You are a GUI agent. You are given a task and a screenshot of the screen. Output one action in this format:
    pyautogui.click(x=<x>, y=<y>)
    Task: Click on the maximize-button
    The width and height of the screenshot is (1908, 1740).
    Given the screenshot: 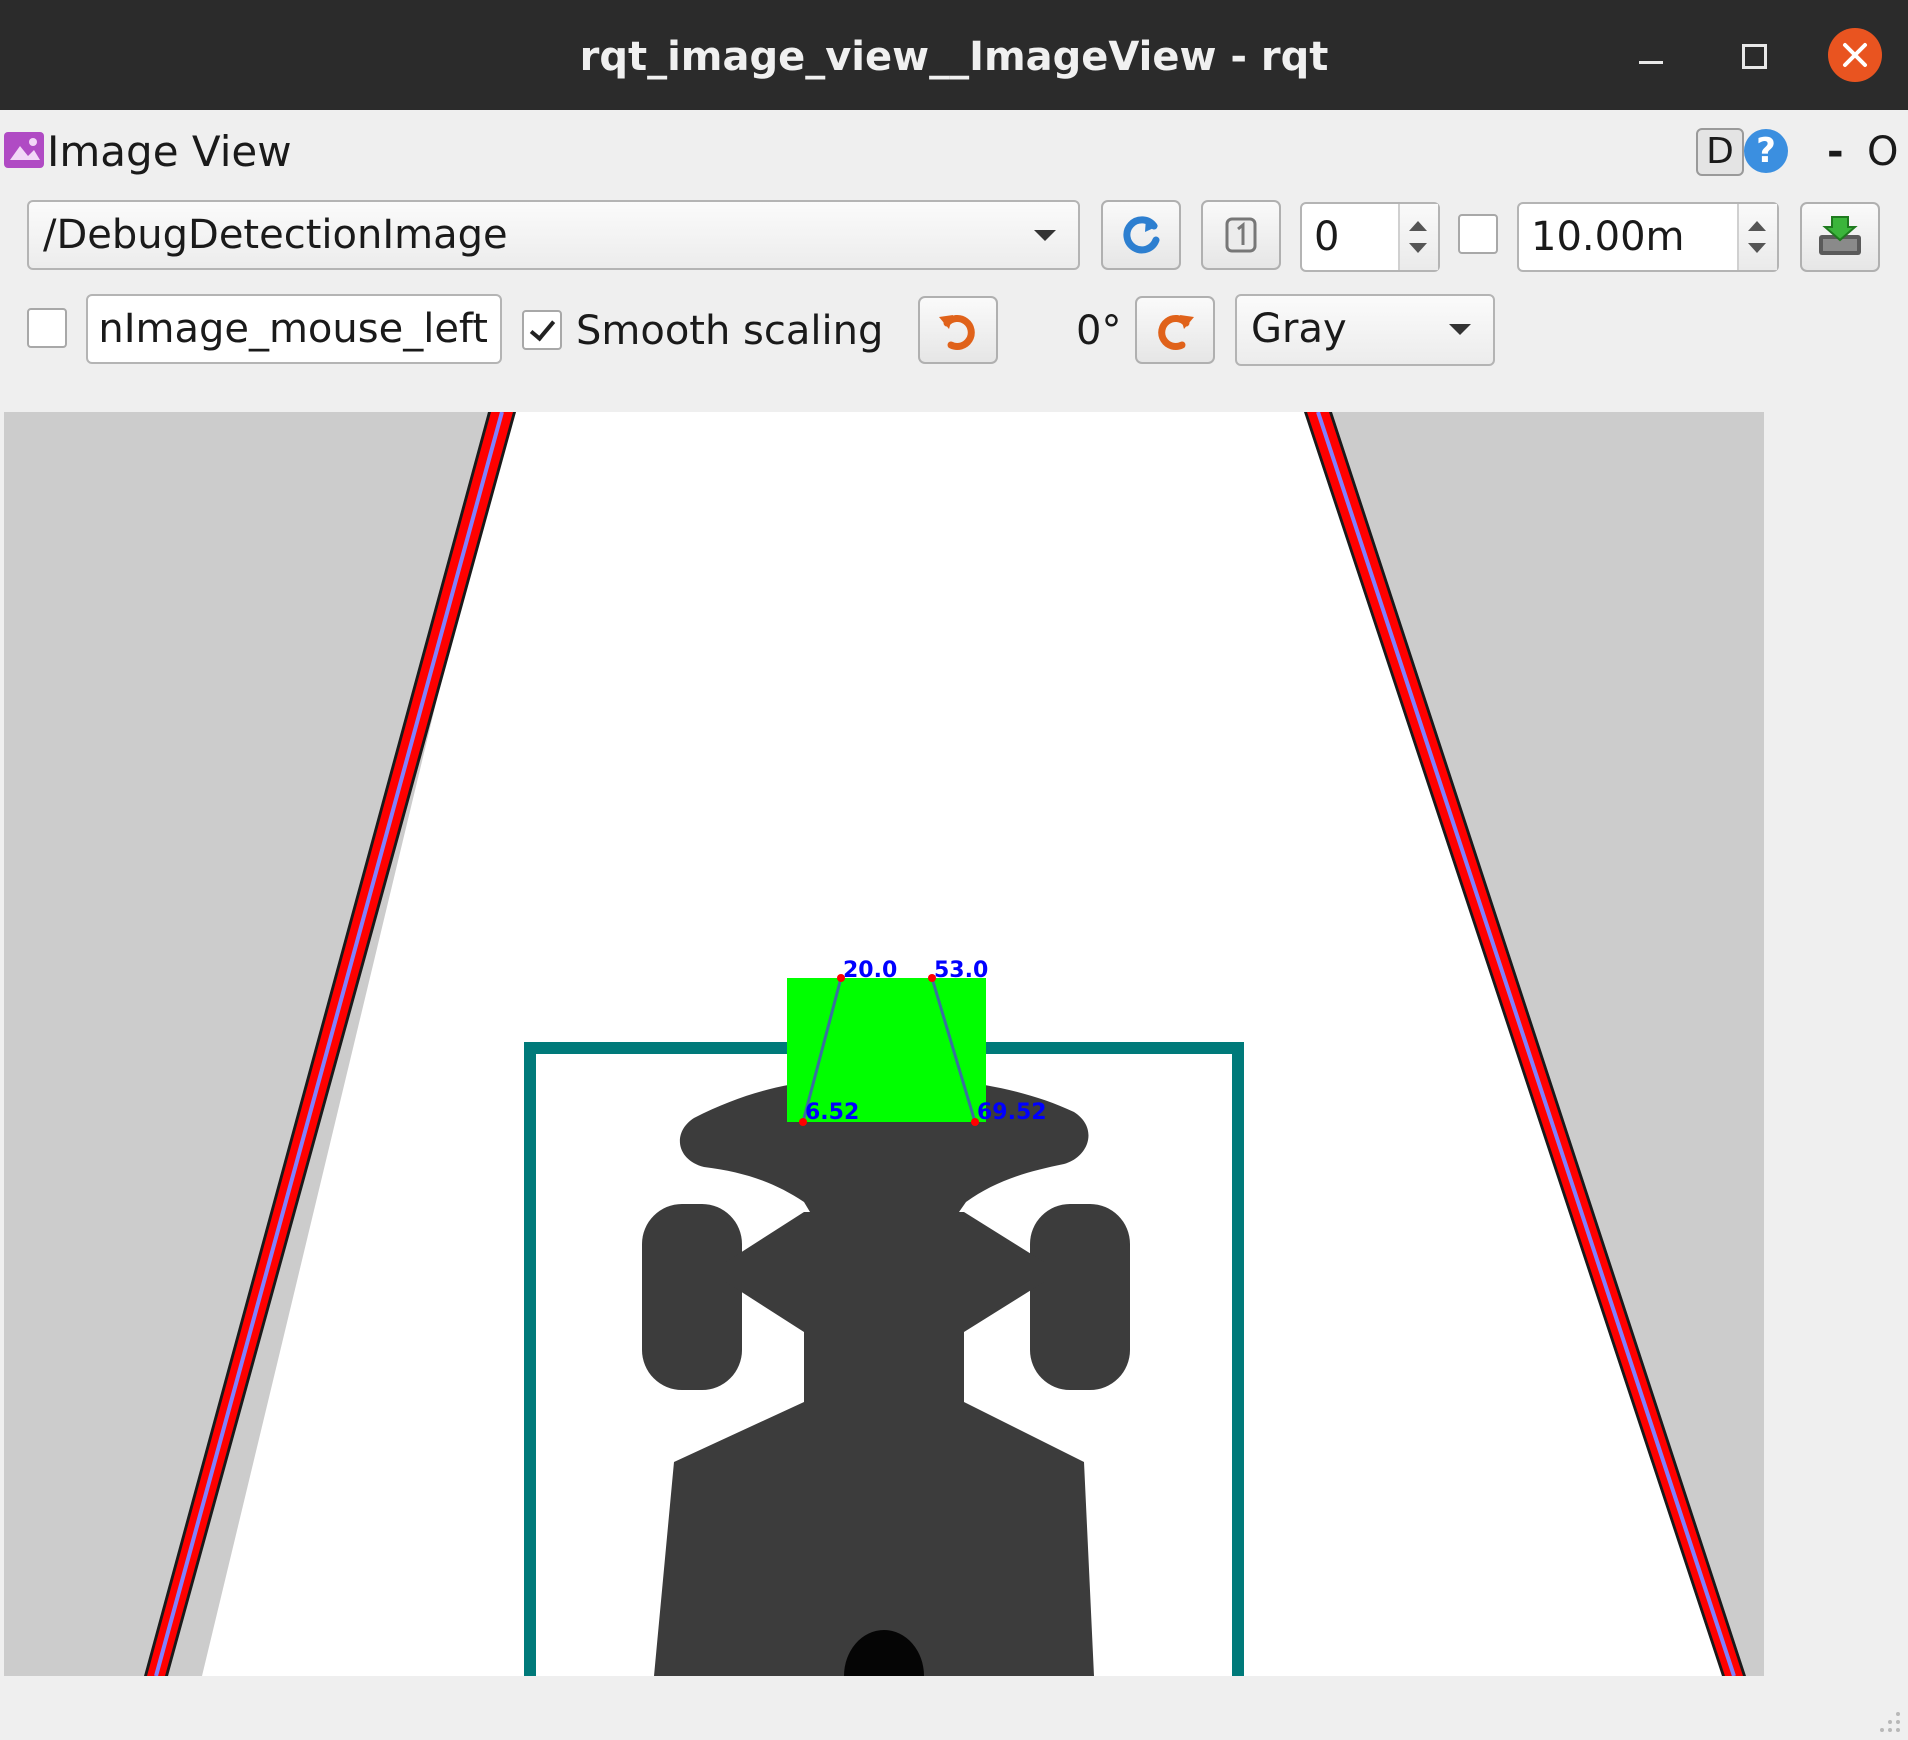 What is the action you would take?
    pyautogui.click(x=1754, y=56)
    